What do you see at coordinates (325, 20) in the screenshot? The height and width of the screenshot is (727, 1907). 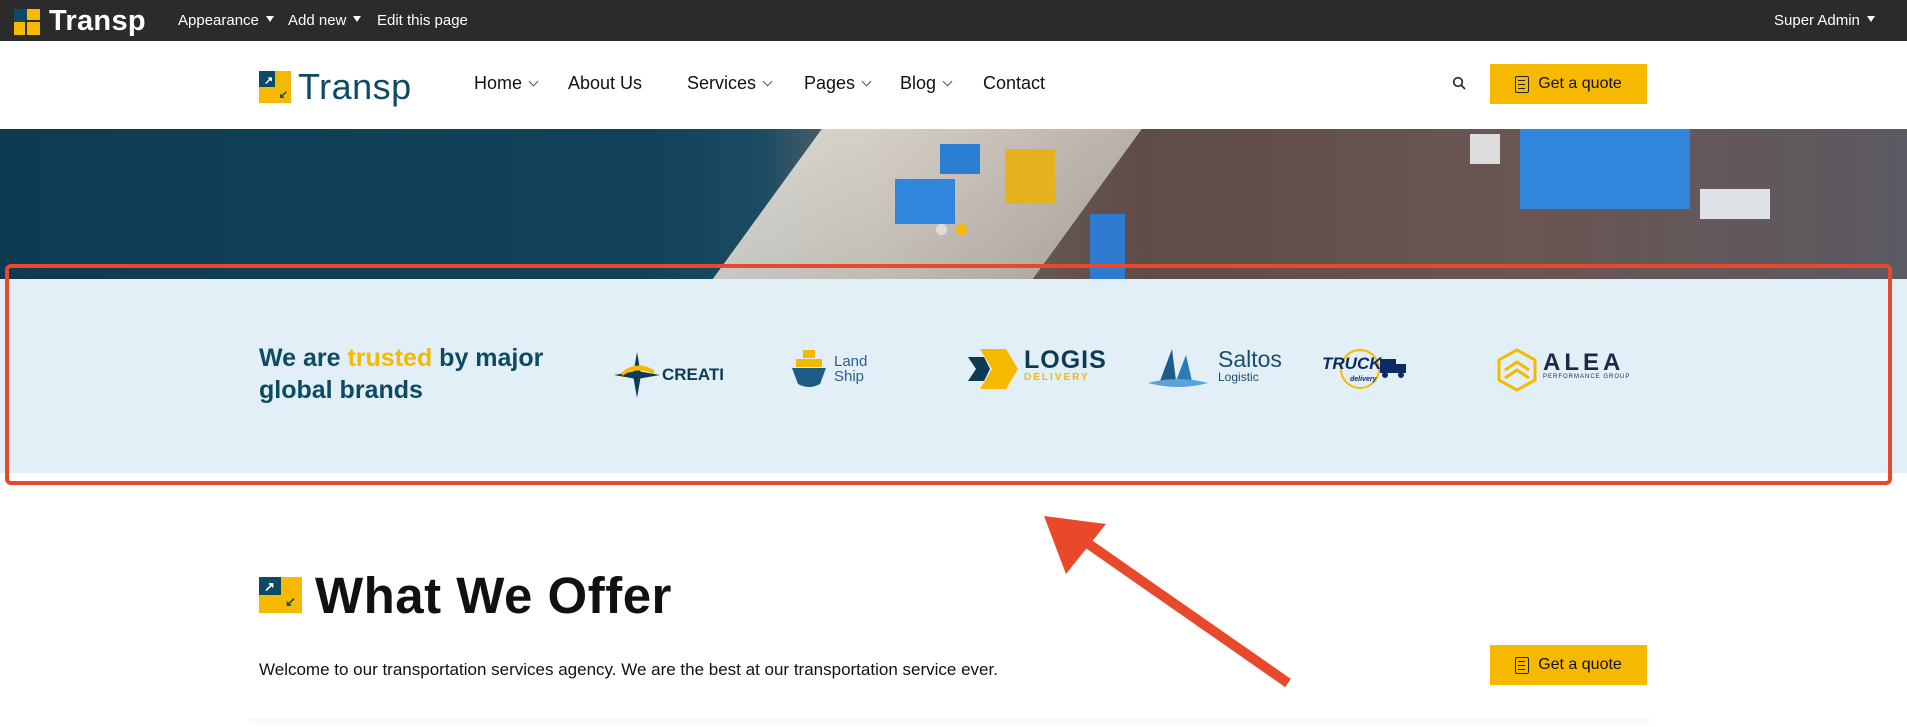 I see `admin-menu-add-new: Add new` at bounding box center [325, 20].